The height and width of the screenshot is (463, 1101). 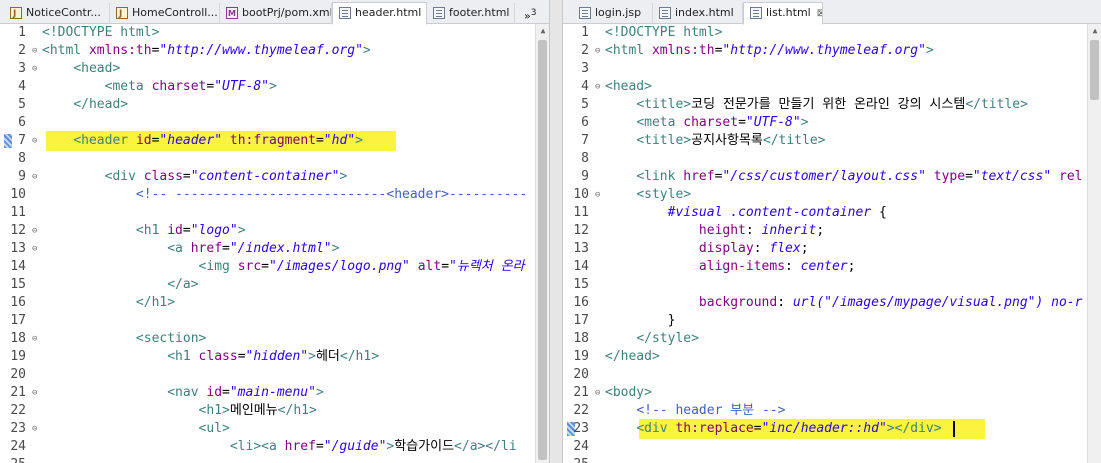 I want to click on code-line: 24, so click(x=832, y=447).